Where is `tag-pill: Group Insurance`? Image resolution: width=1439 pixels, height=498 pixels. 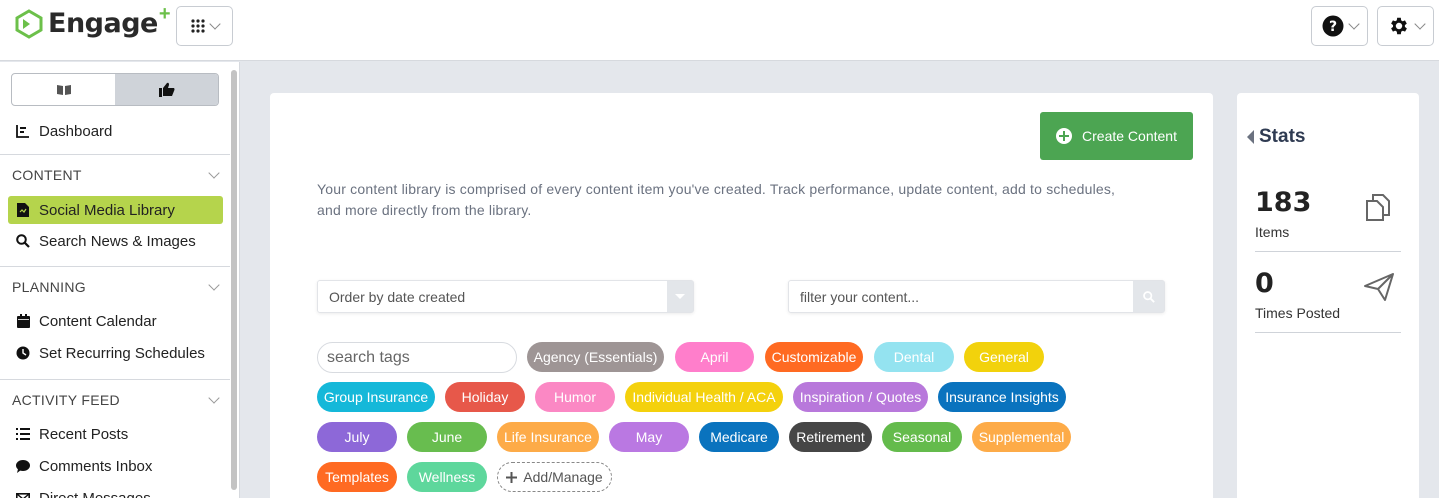
tag-pill: Group Insurance is located at coordinates (376, 397).